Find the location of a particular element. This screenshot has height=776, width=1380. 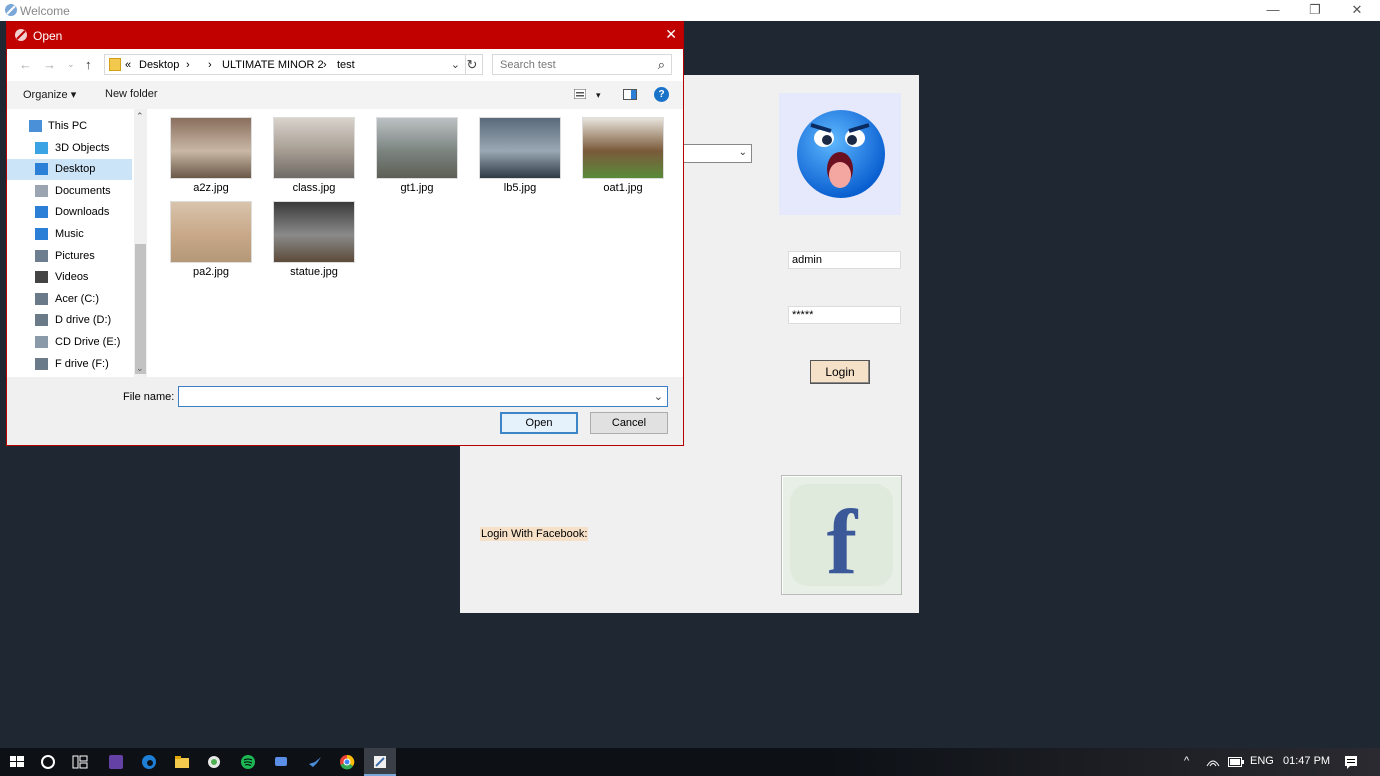

file-item: lb5.jpg is located at coordinates (519, 151).